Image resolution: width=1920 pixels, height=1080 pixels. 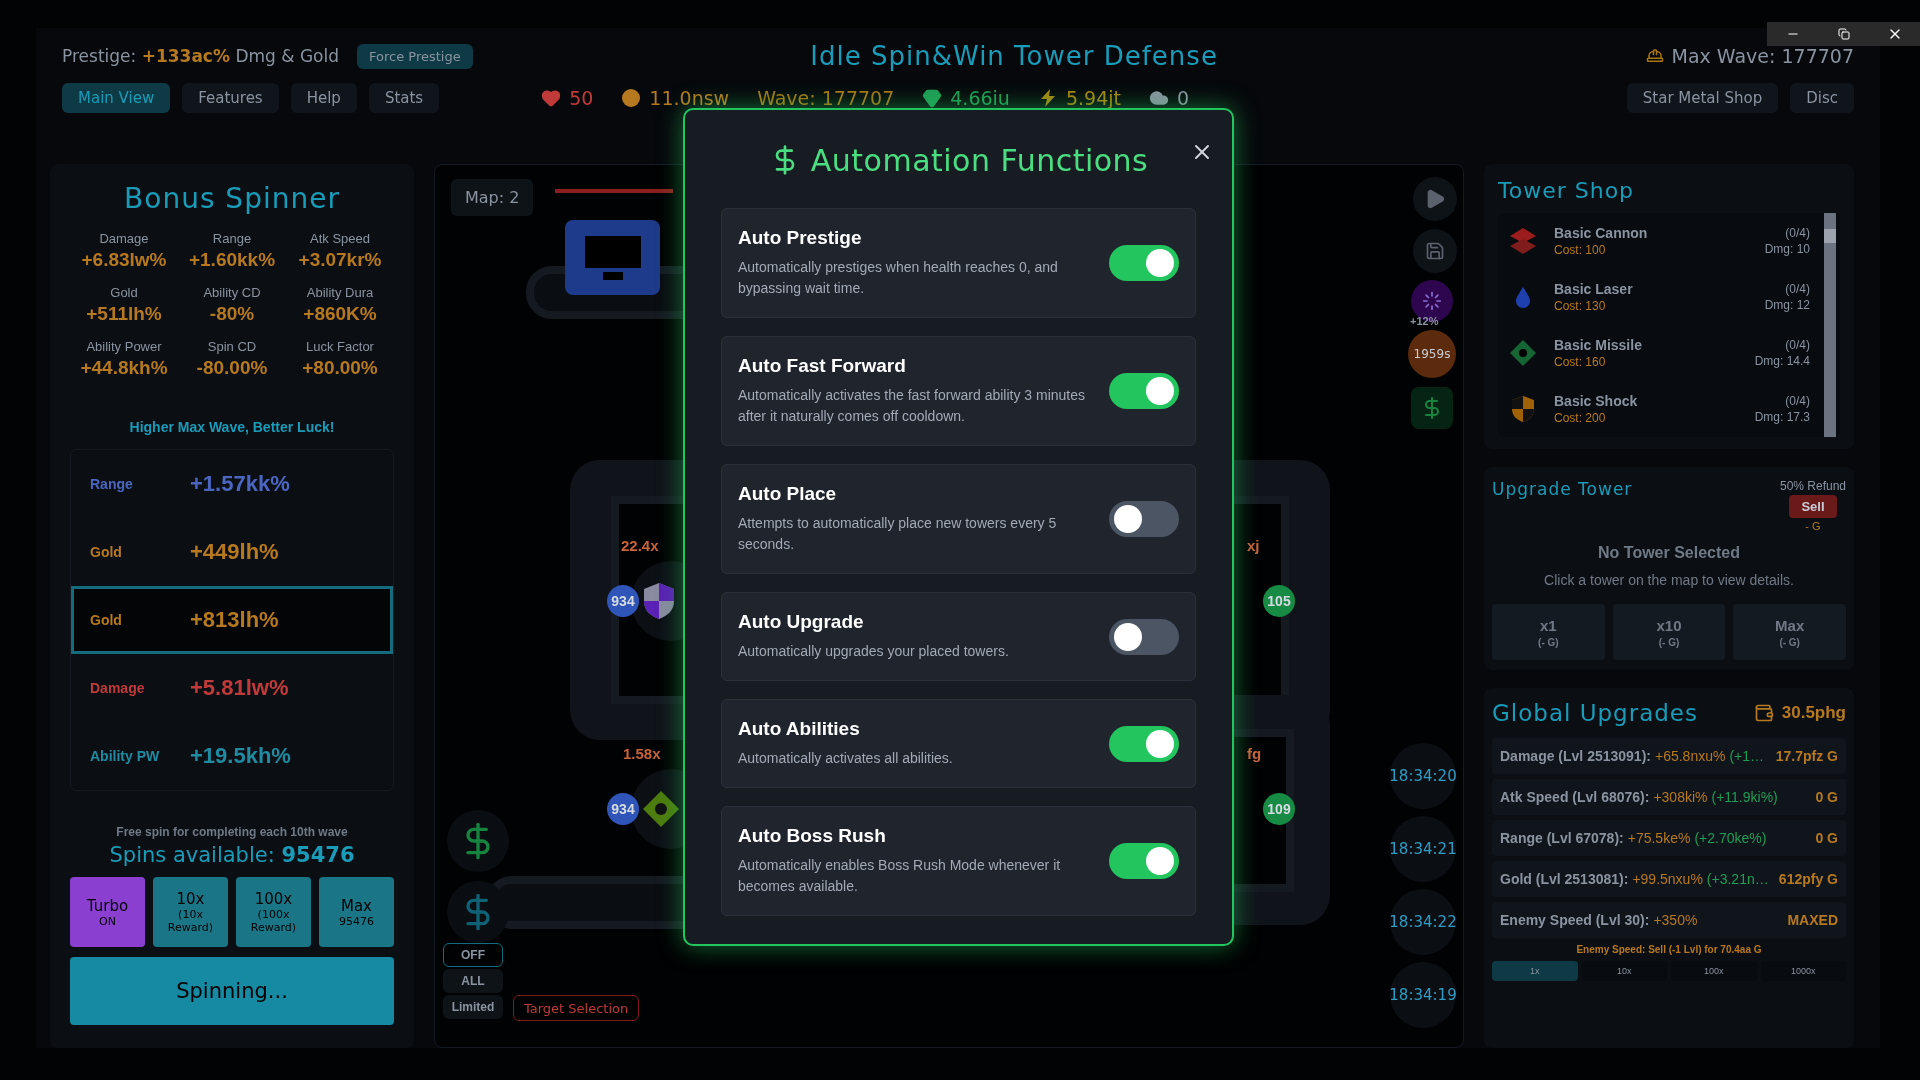 I want to click on automation-description: Automatically upgrades your placed towers., so click(x=874, y=651).